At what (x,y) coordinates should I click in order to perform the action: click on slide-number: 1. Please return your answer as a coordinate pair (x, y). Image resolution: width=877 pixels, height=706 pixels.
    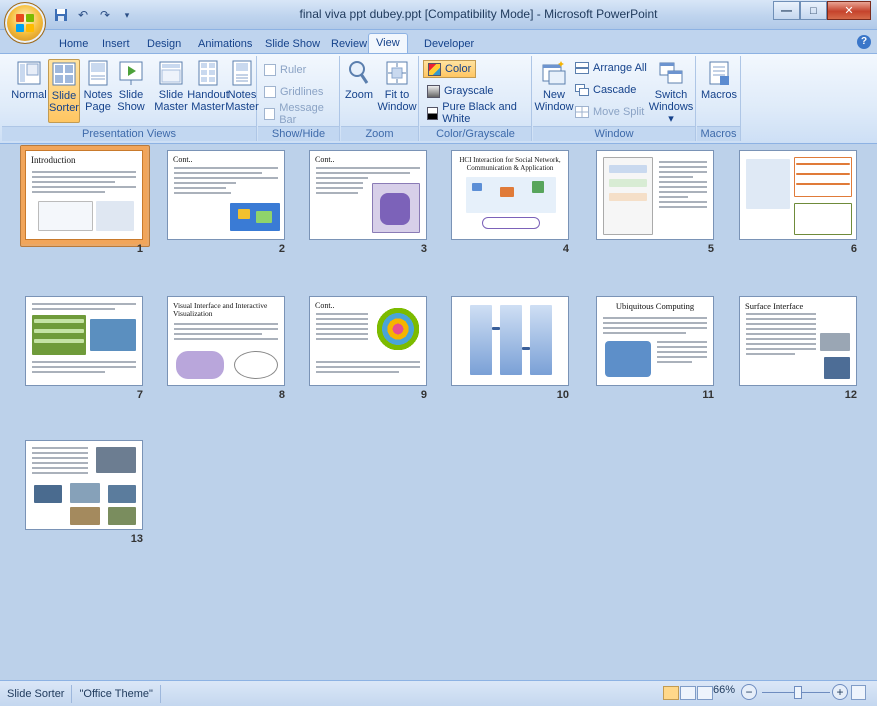
    Looking at the image, I should click on (139, 249).